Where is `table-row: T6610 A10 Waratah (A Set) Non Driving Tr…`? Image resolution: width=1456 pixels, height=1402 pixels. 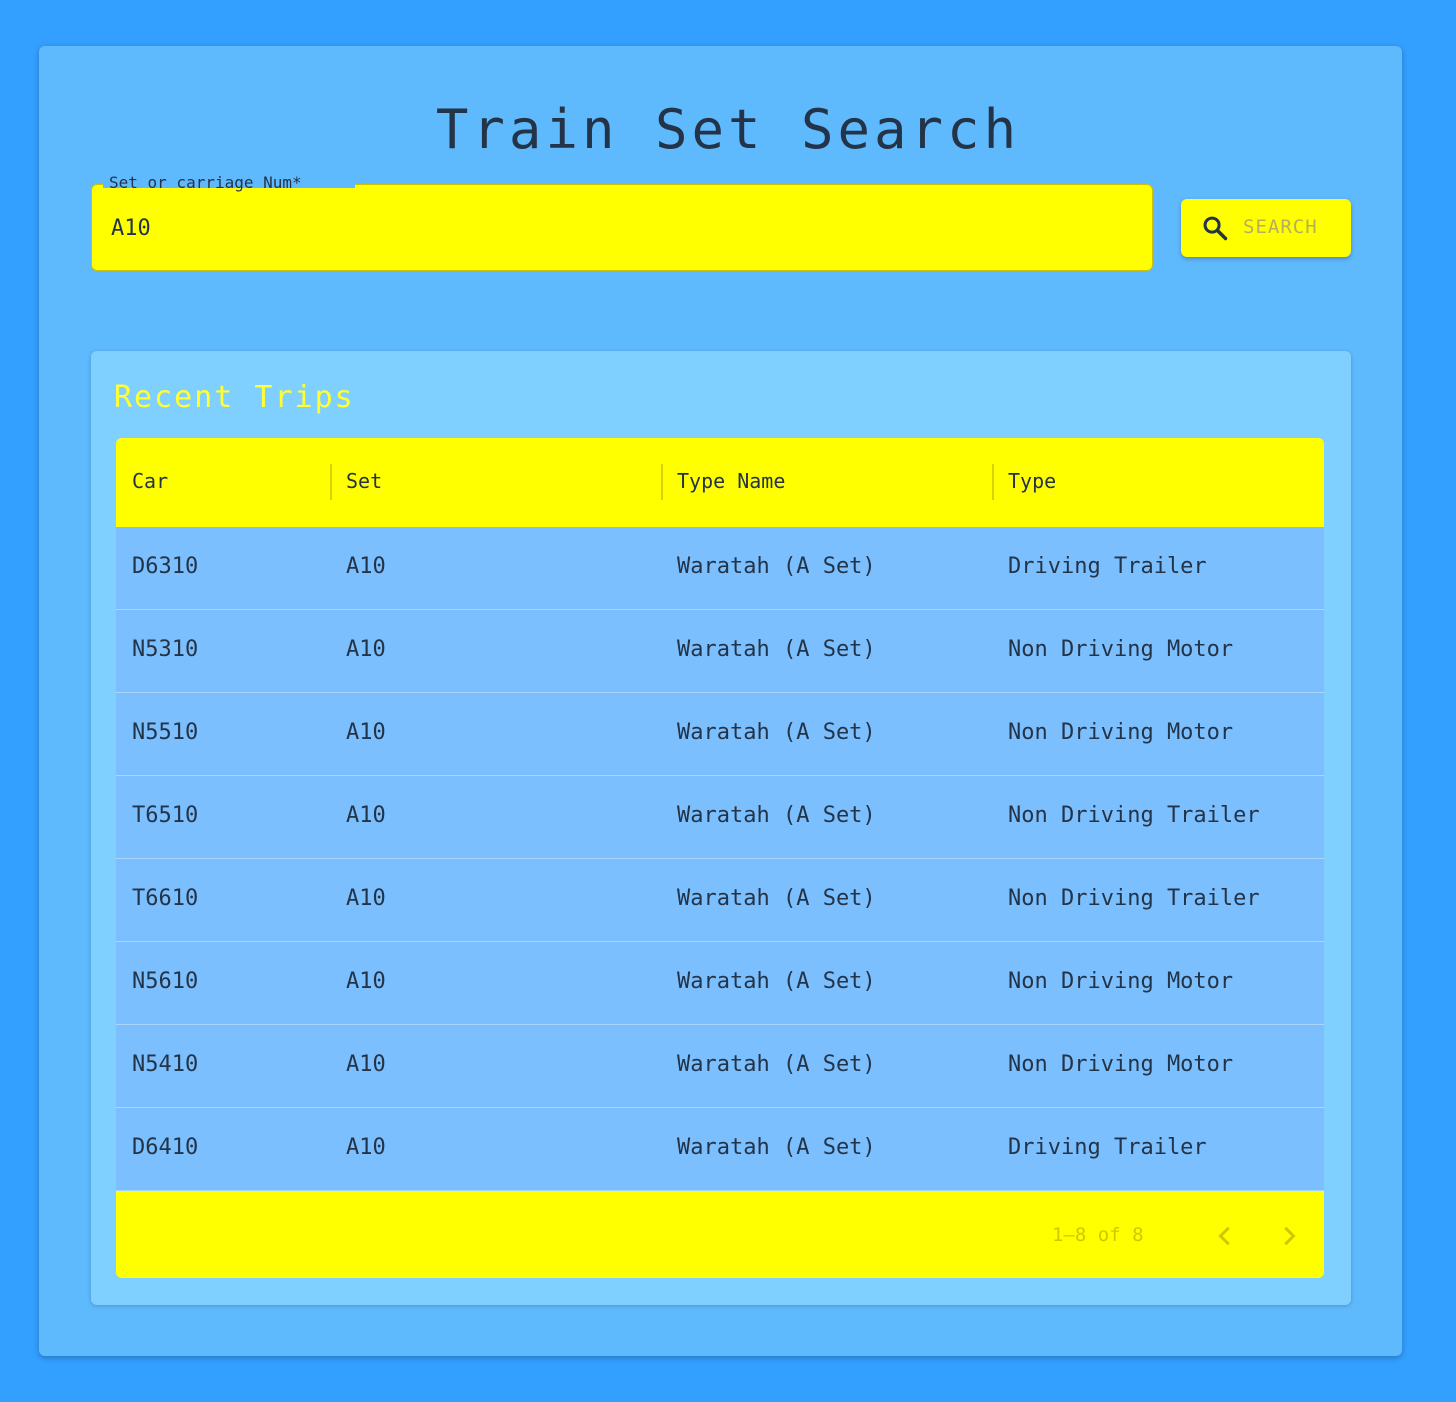 table-row: T6610 A10 Waratah (A Set) Non Driving Tr… is located at coordinates (720, 900).